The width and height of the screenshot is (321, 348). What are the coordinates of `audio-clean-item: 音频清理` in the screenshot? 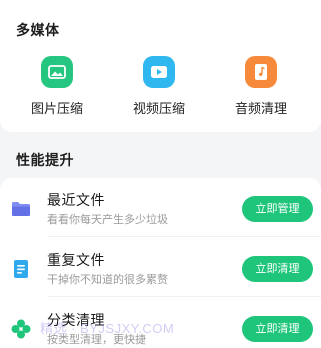 It's located at (261, 87).